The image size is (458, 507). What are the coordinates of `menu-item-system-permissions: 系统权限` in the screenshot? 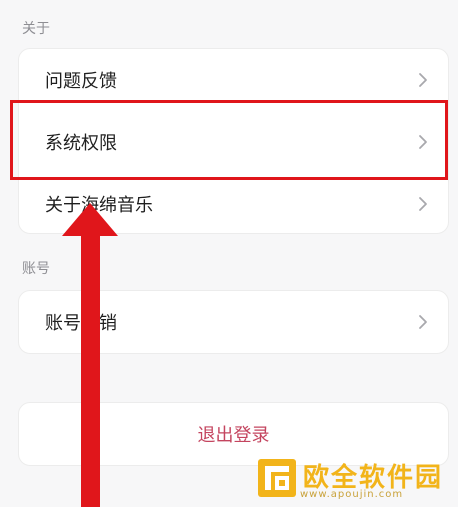 It's located at (233, 142).